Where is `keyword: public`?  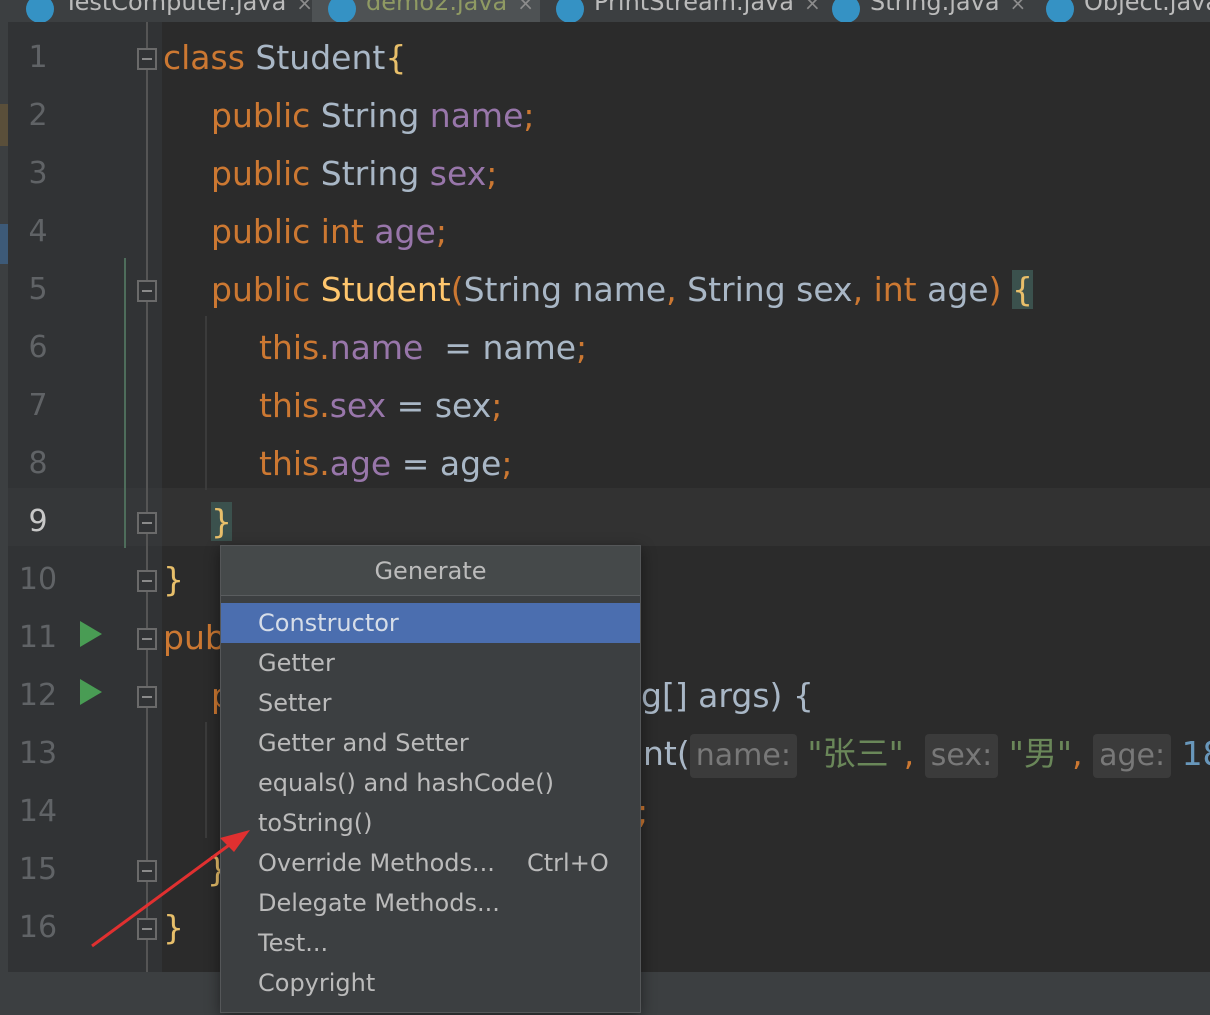 keyword: public is located at coordinates (261, 231).